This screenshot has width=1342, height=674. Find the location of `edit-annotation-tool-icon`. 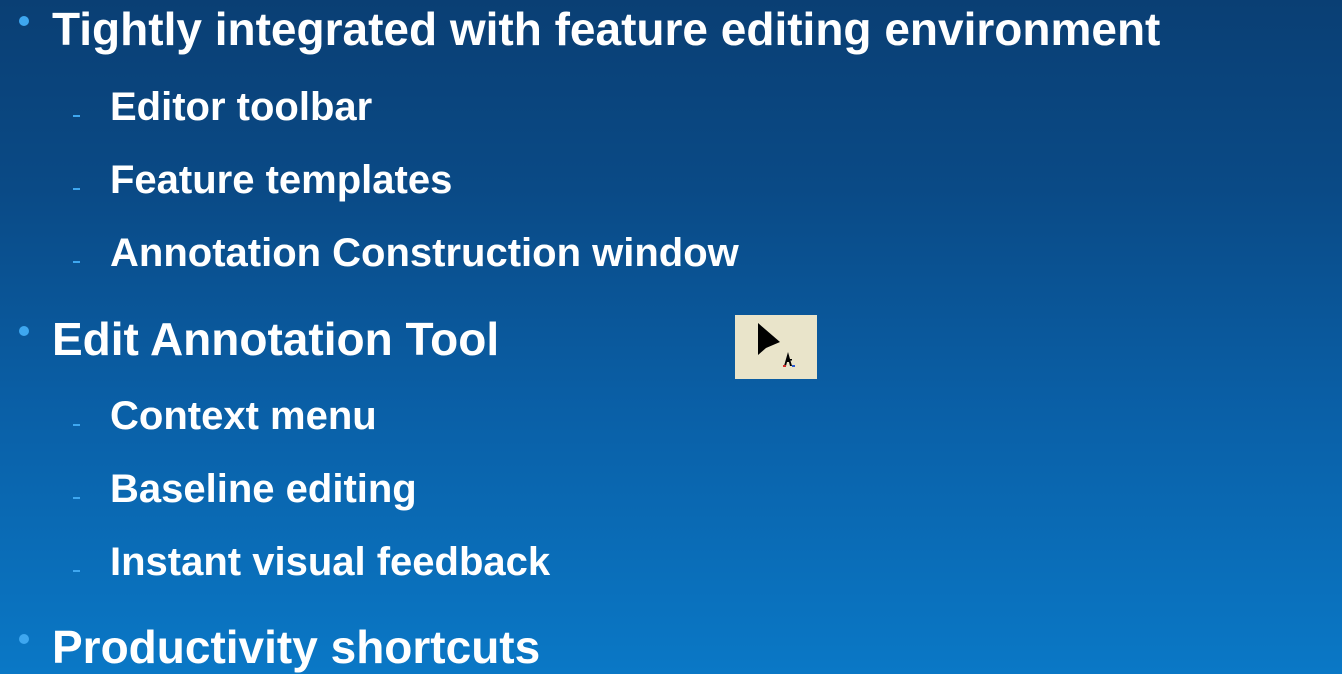

edit-annotation-tool-icon is located at coordinates (776, 347).